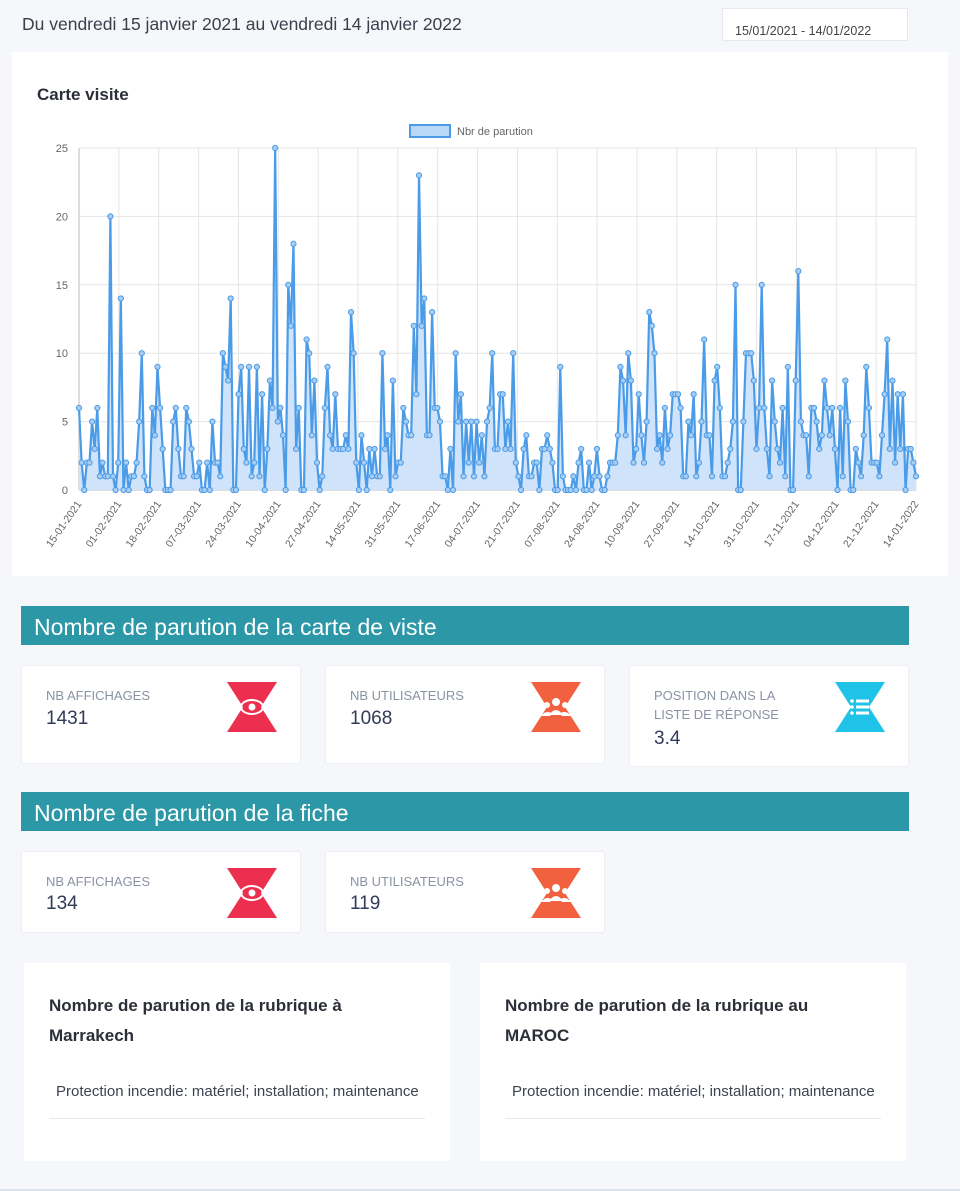  What do you see at coordinates (430, 131) in the screenshot?
I see `legend-swatch` at bounding box center [430, 131].